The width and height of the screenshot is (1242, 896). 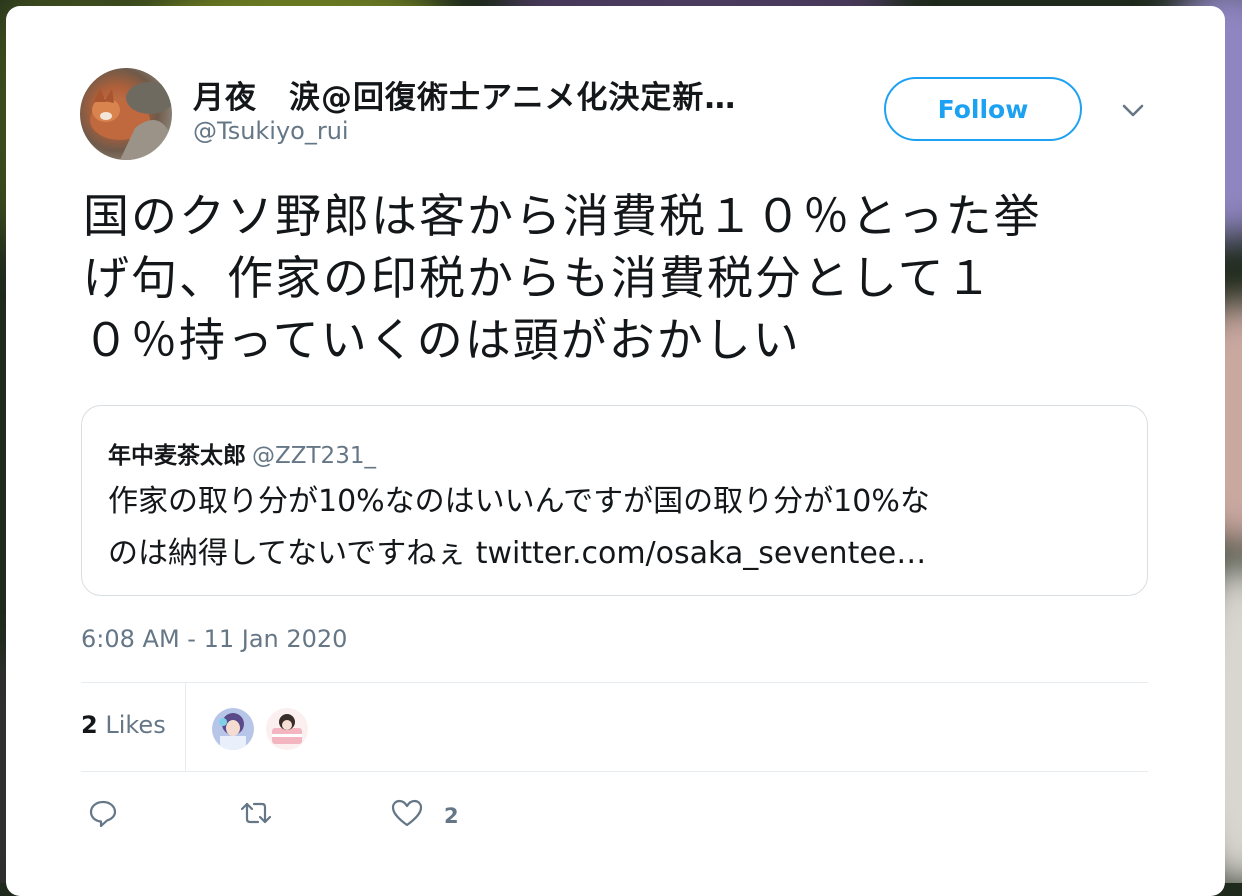 I want to click on reply-icon, so click(x=103, y=813).